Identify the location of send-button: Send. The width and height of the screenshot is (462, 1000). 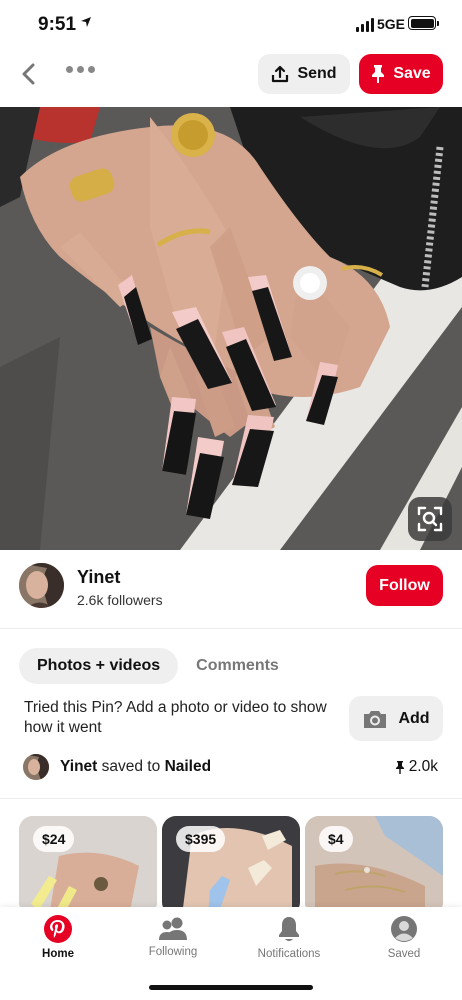
(304, 74).